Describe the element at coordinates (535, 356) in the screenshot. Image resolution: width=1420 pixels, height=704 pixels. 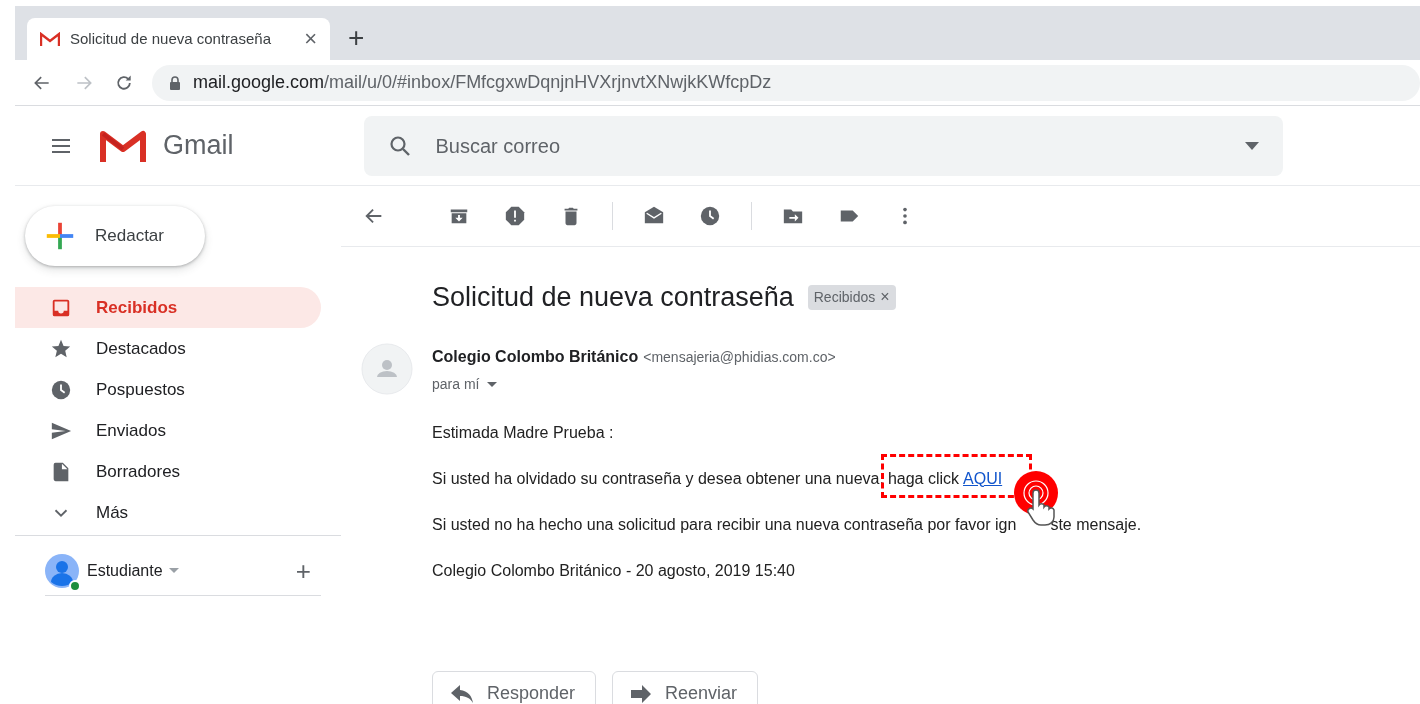
I see `sender-name: Colegio Colombo Británico` at that location.